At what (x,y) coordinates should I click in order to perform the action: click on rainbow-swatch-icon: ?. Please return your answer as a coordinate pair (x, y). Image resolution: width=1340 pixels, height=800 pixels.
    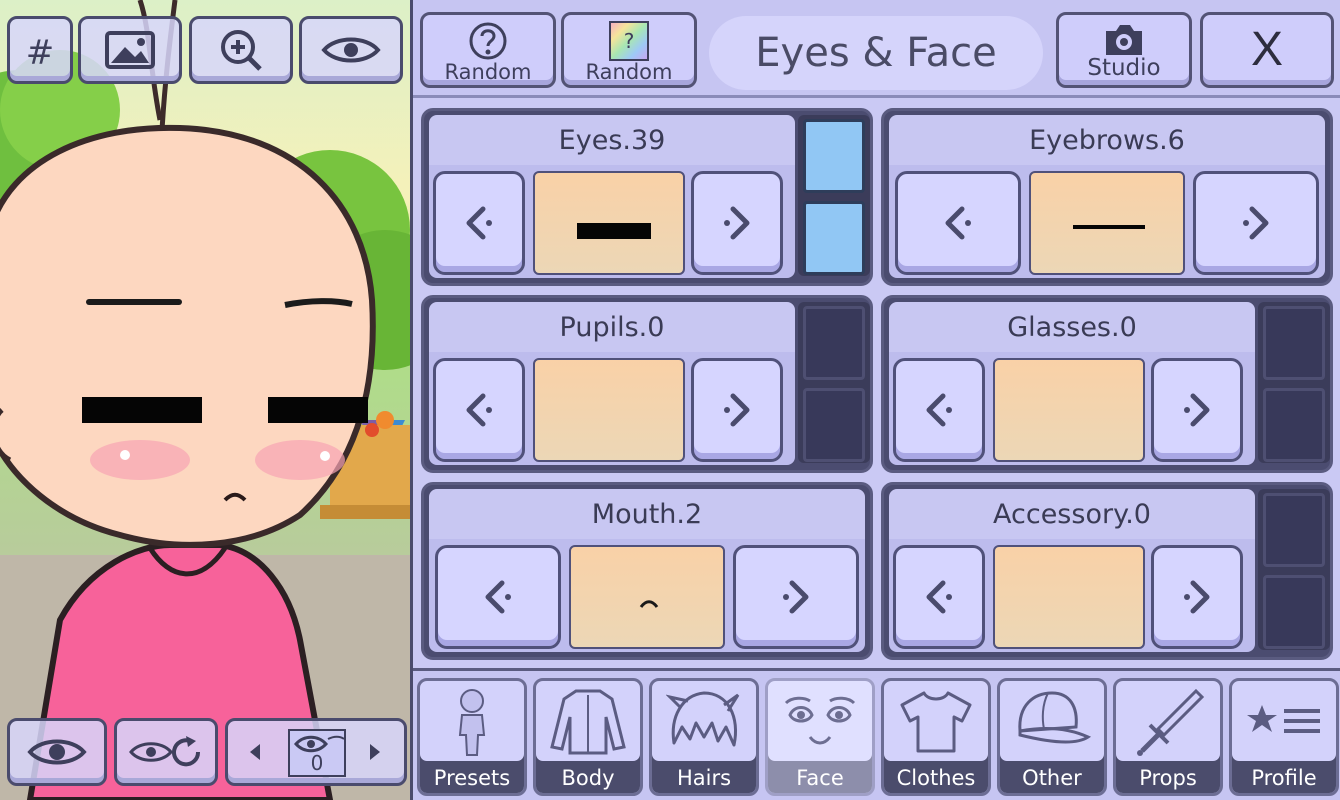
    Looking at the image, I should click on (629, 41).